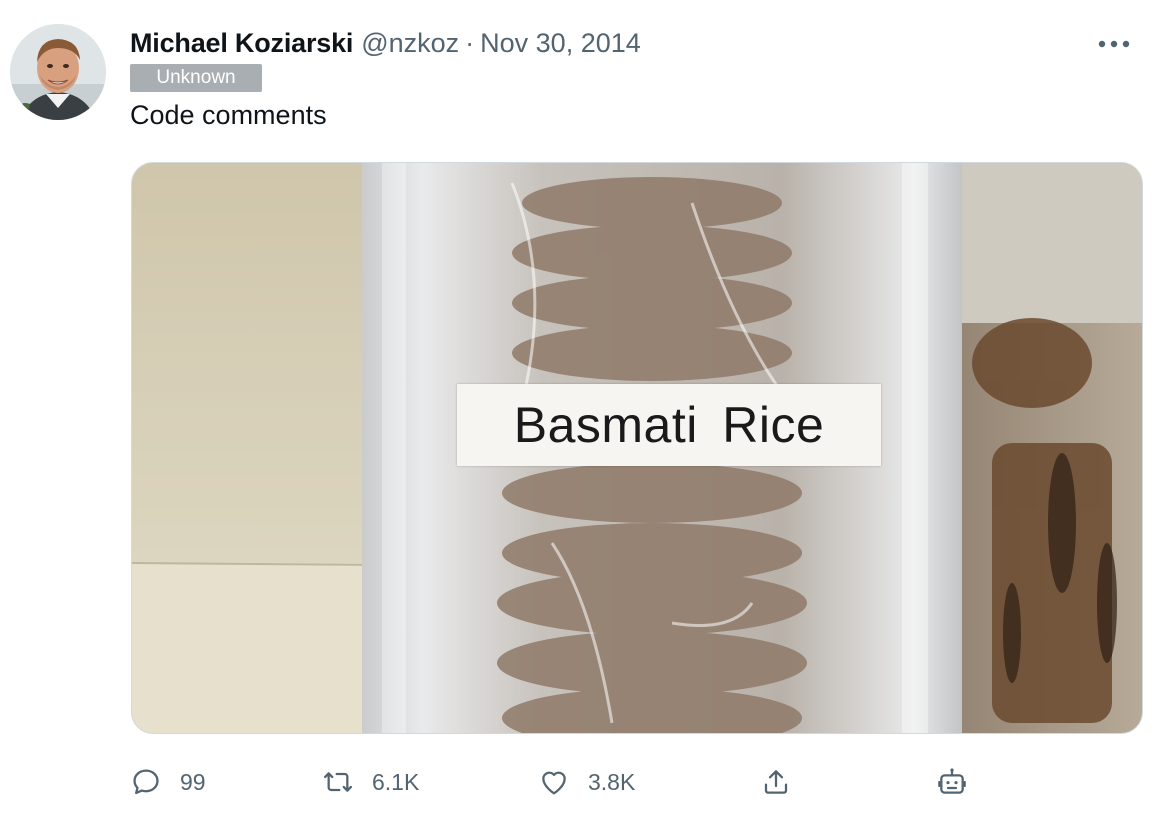 Image resolution: width=1164 pixels, height=814 pixels. I want to click on like-button: 3.8K, so click(586, 782).